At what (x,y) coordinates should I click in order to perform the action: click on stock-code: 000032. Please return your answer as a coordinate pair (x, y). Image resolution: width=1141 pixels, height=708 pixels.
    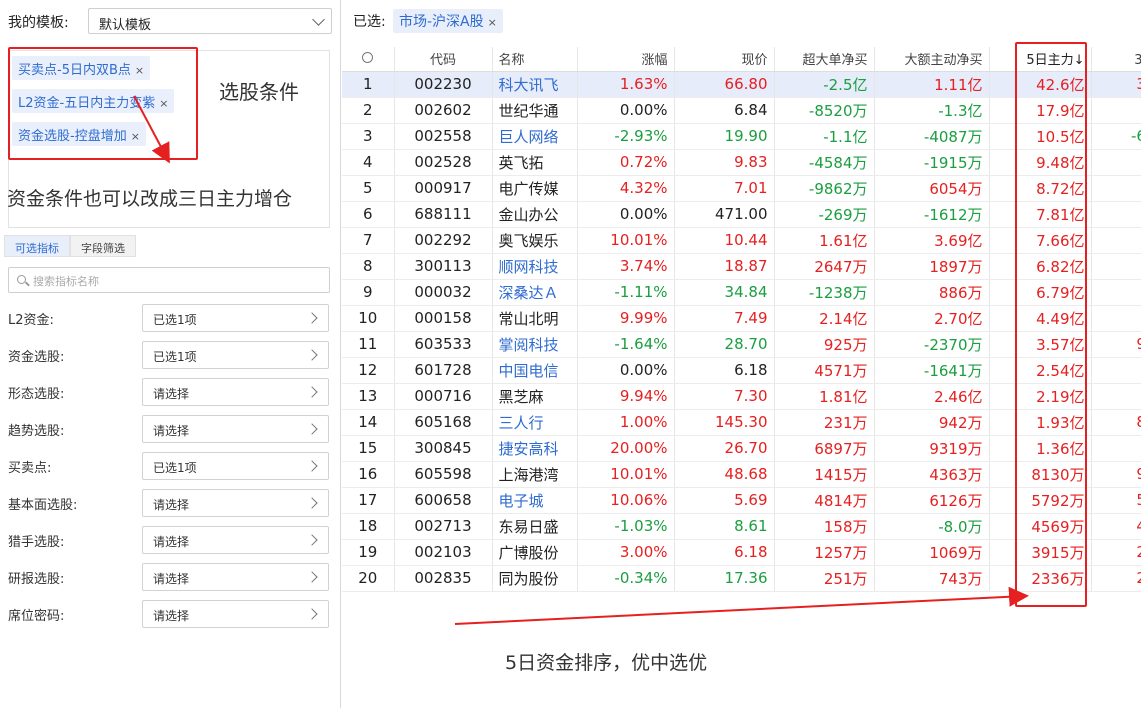
    Looking at the image, I should click on (443, 292).